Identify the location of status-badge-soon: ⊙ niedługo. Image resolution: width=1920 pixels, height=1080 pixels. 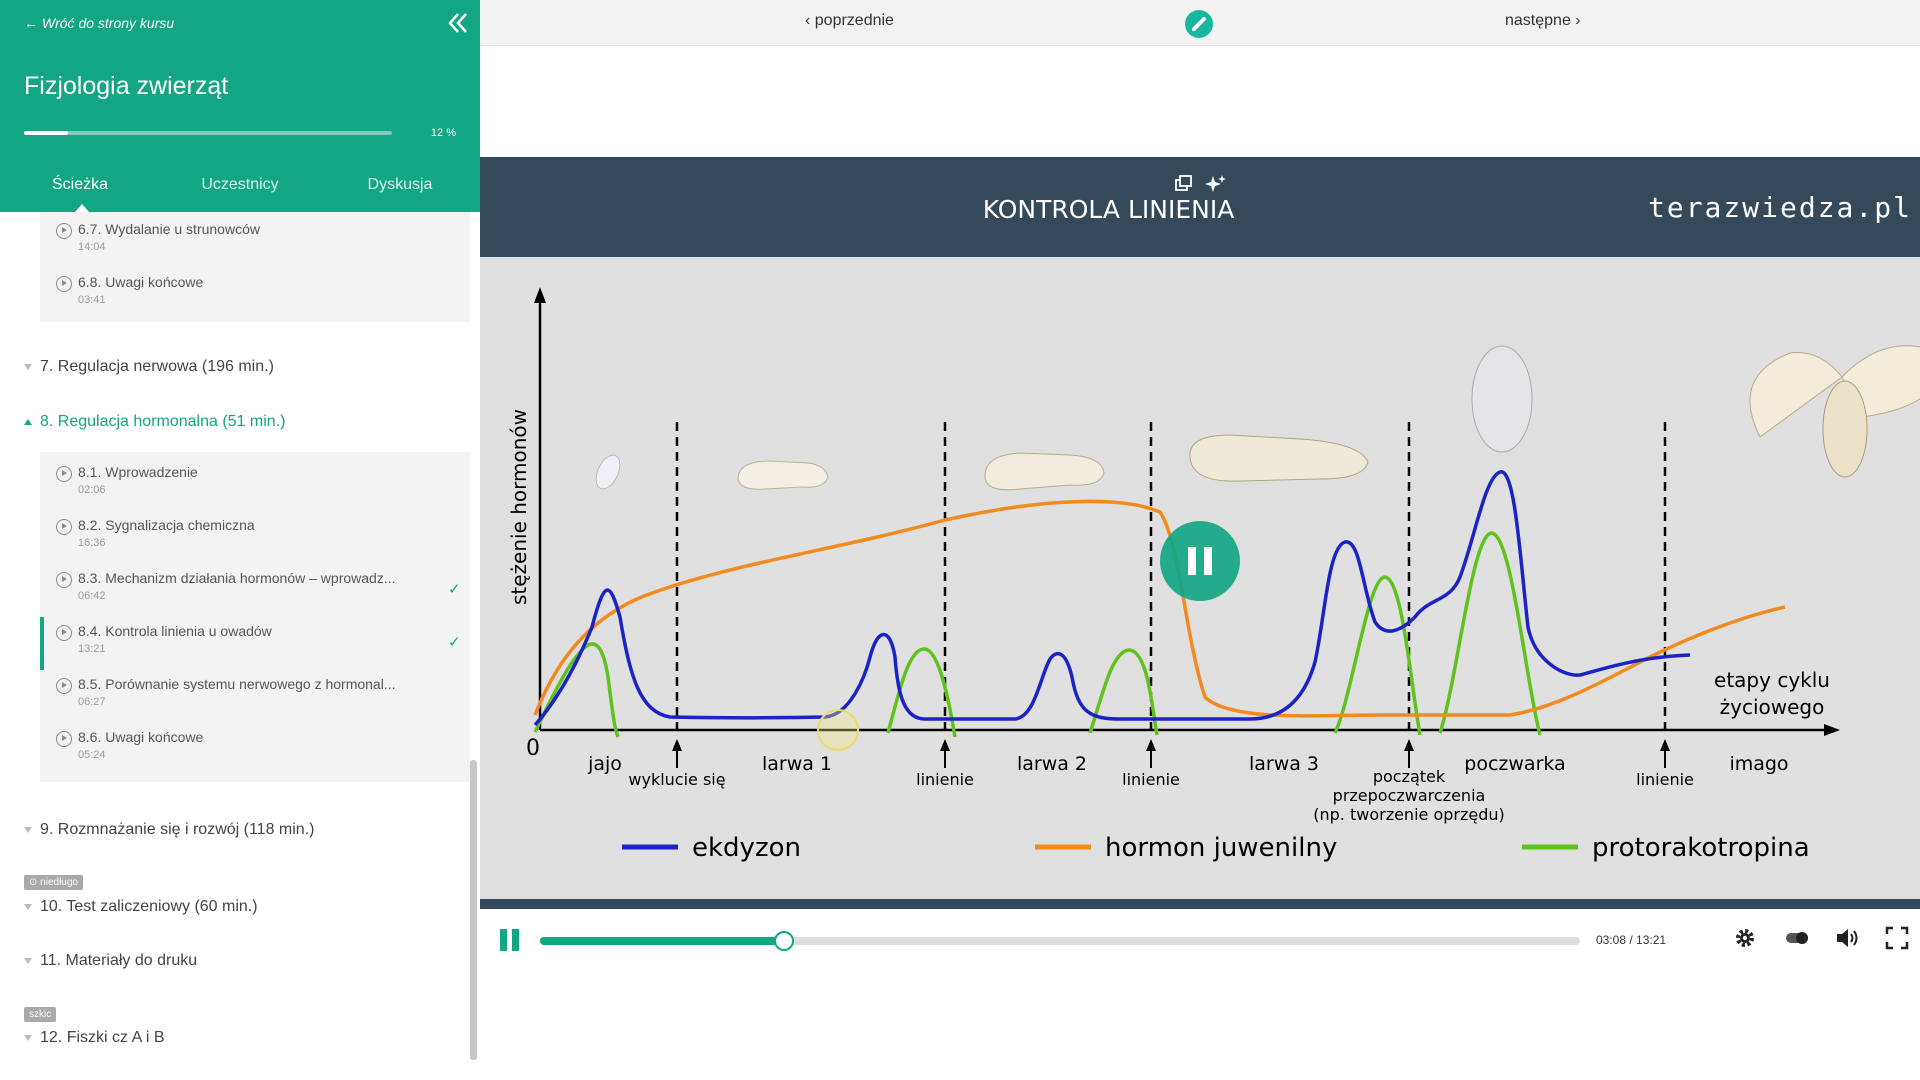
(53, 882).